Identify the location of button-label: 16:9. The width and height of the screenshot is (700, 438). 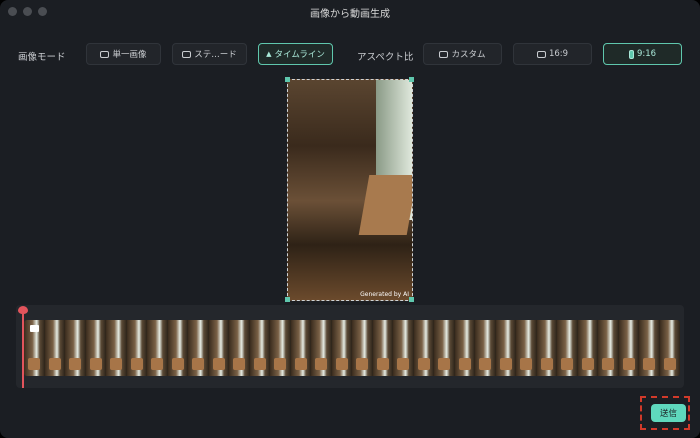
(558, 54).